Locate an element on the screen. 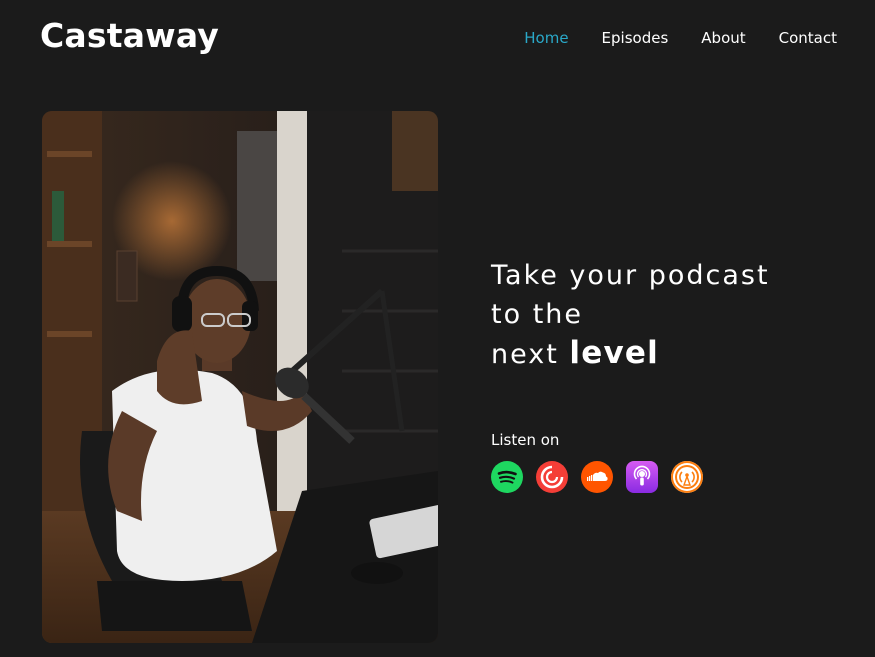  nav-link-contact: Contact is located at coordinates (808, 38).